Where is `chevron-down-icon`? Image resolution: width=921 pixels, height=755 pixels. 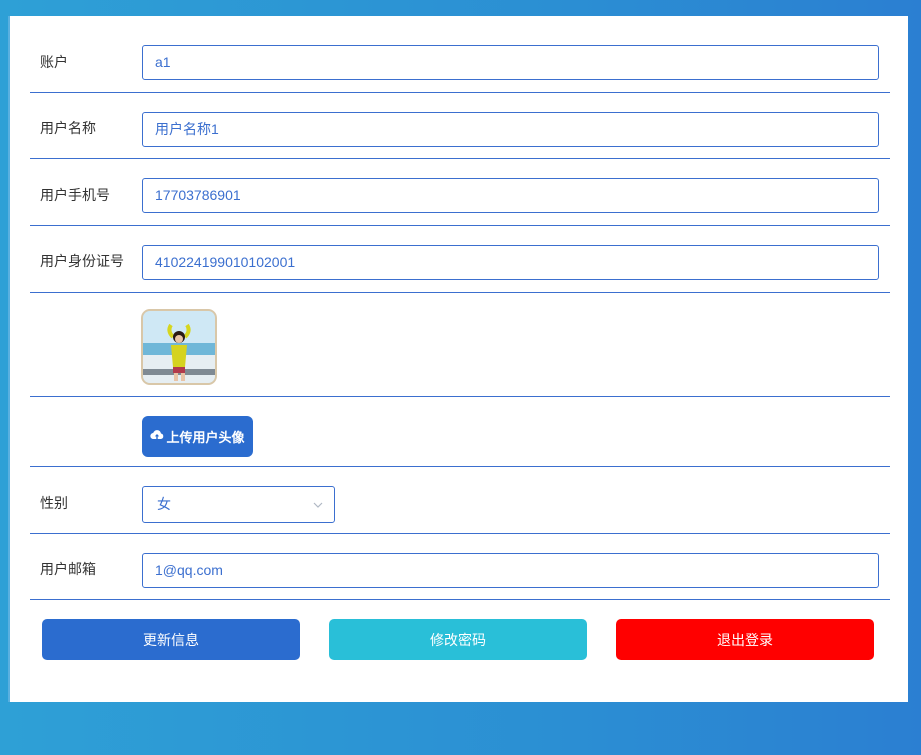
chevron-down-icon is located at coordinates (318, 505).